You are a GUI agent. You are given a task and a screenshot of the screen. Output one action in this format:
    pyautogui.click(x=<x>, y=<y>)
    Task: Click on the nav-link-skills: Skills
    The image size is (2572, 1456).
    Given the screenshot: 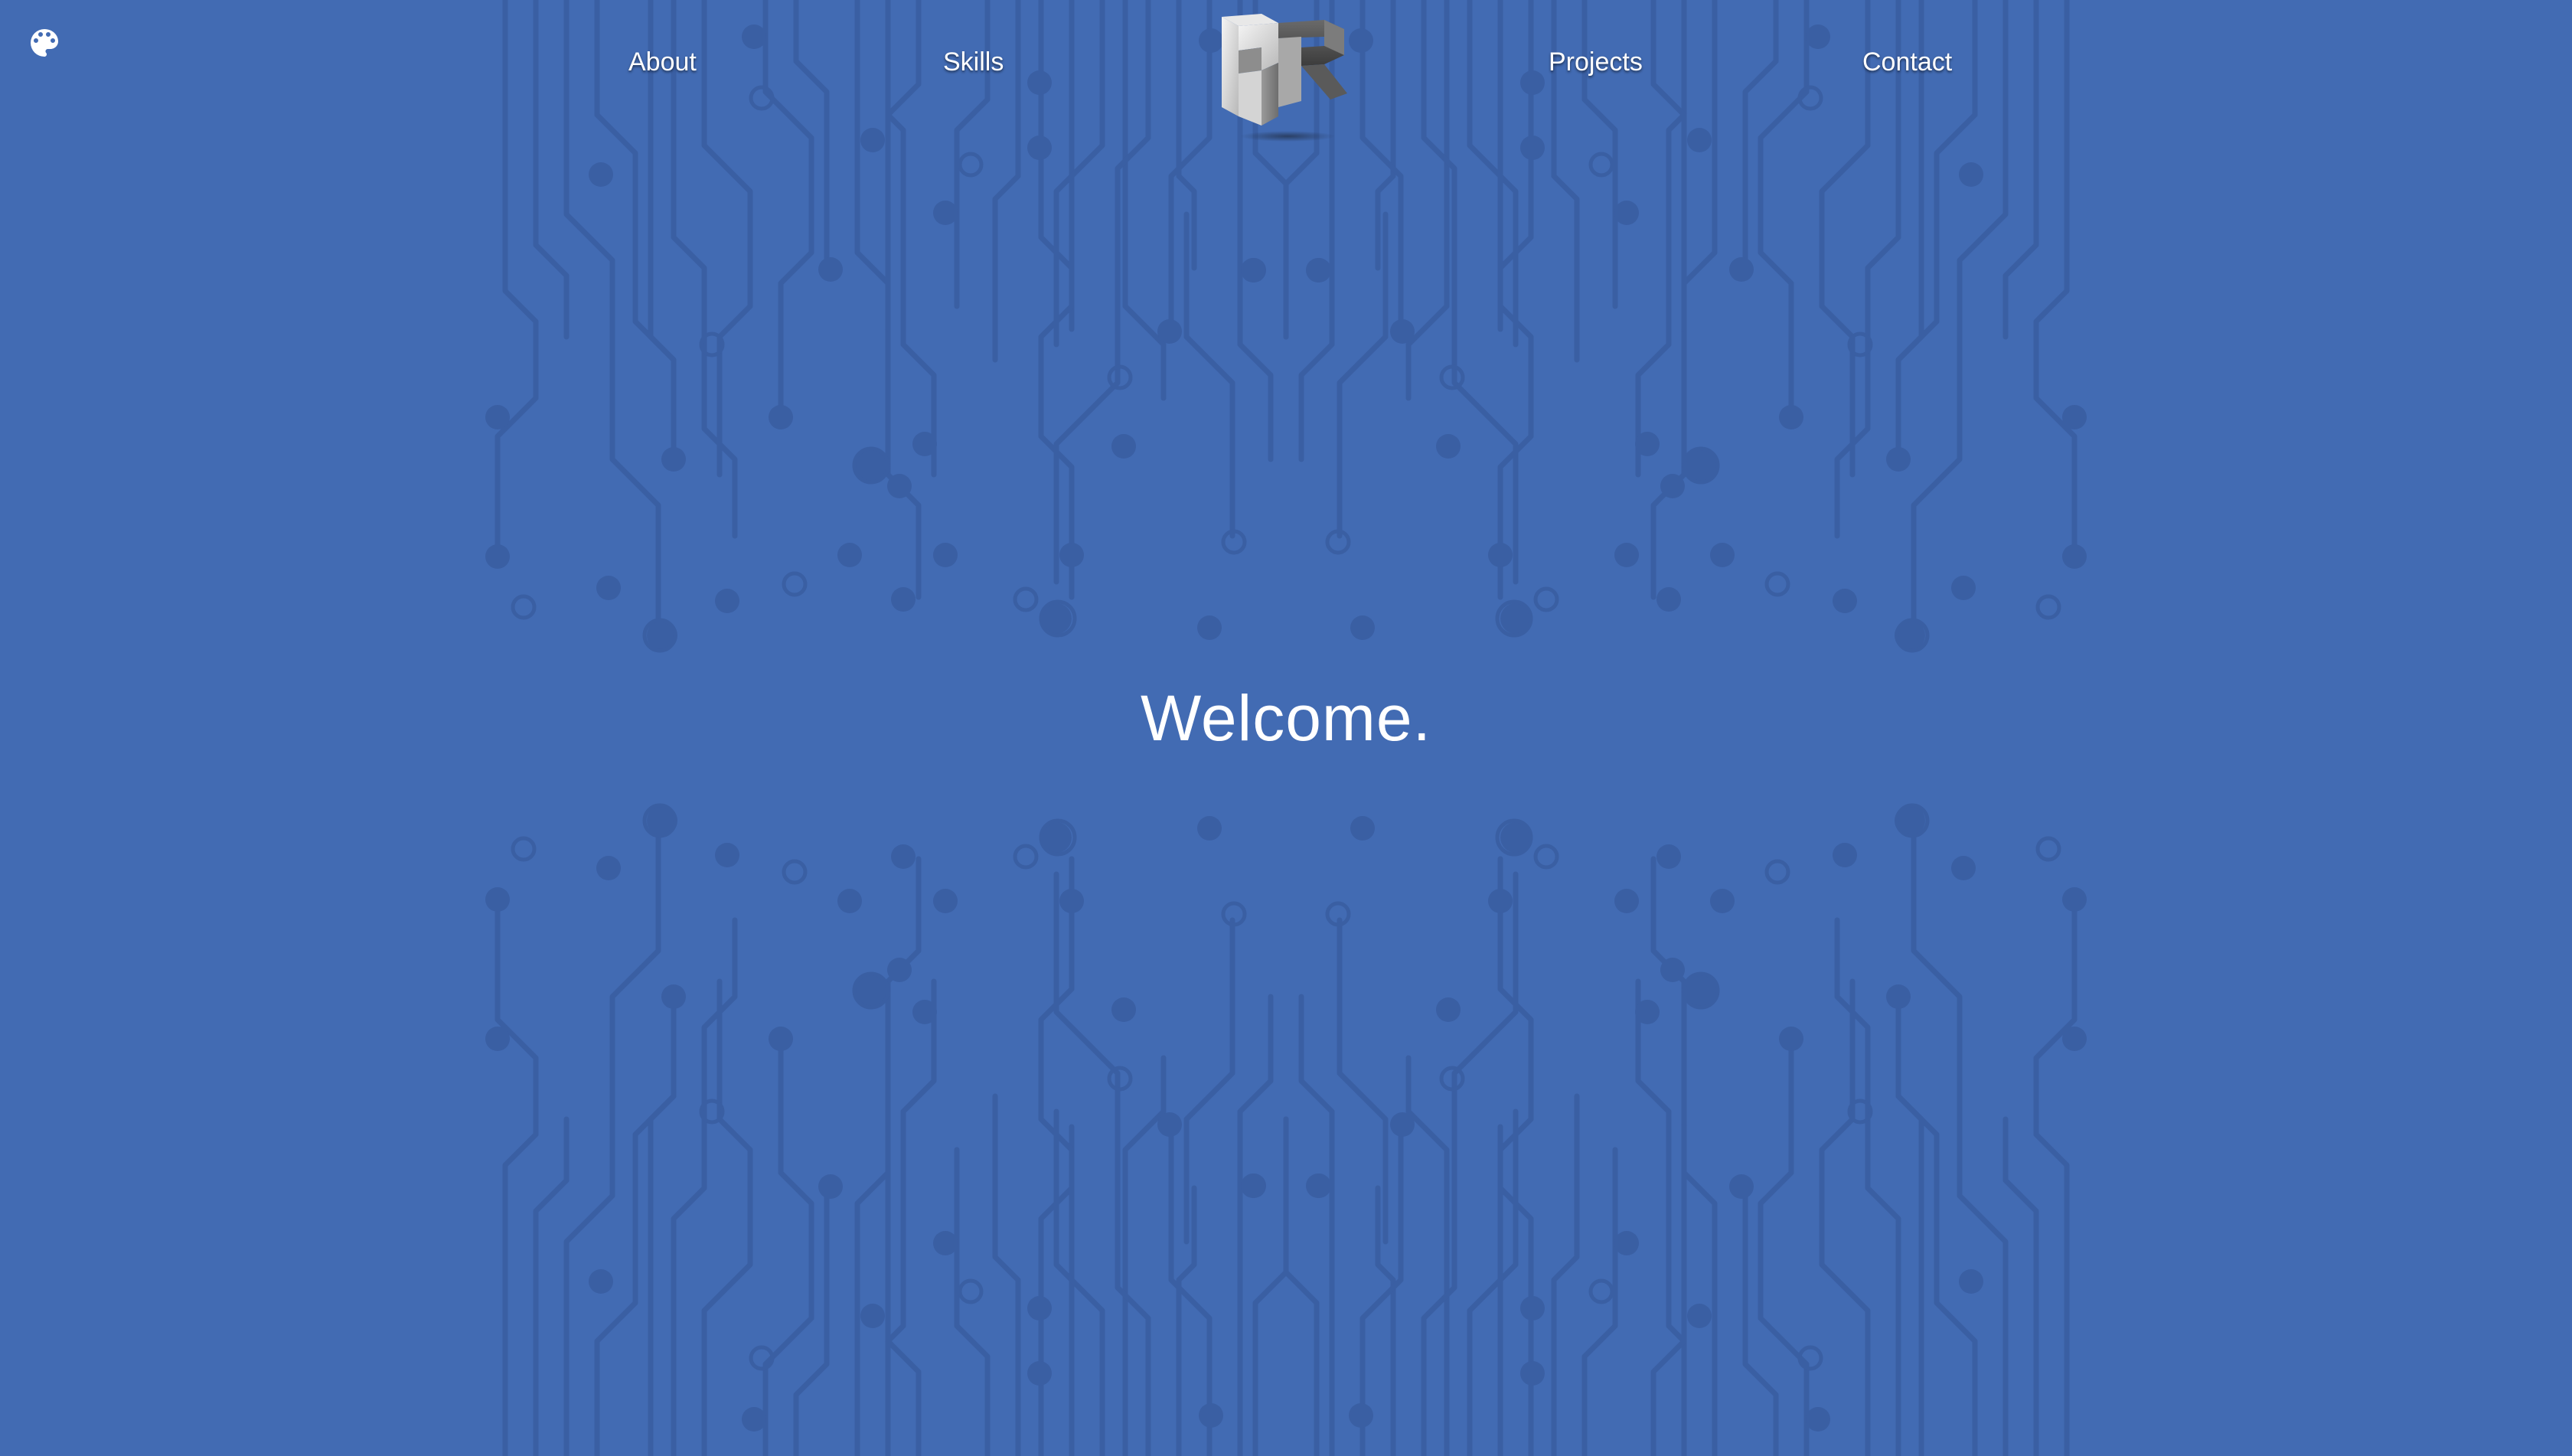 What is the action you would take?
    pyautogui.click(x=973, y=62)
    